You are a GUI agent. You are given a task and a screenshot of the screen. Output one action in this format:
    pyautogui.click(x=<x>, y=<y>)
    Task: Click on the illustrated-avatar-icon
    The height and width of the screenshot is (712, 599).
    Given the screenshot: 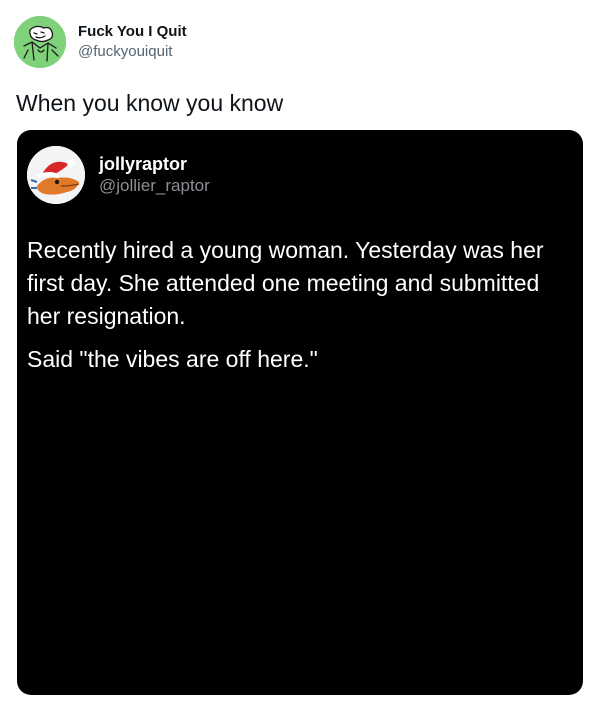 What is the action you would take?
    pyautogui.click(x=40, y=42)
    